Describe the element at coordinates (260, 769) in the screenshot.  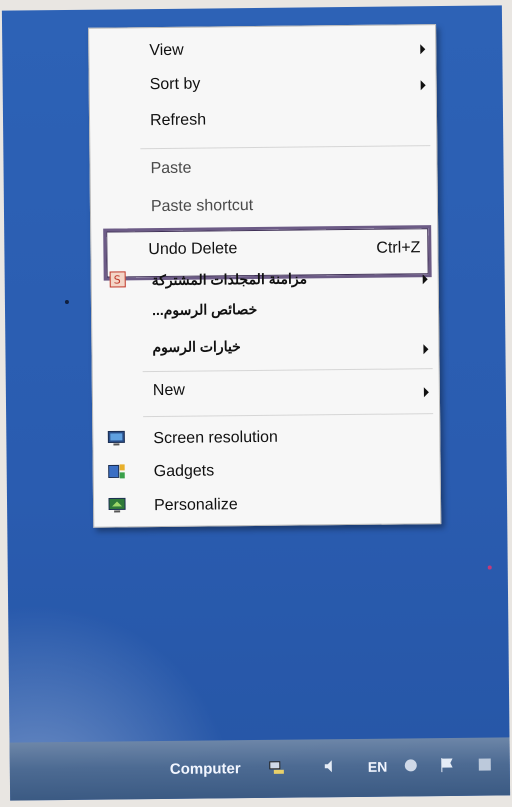
I see `taskbar: Computer EN` at that location.